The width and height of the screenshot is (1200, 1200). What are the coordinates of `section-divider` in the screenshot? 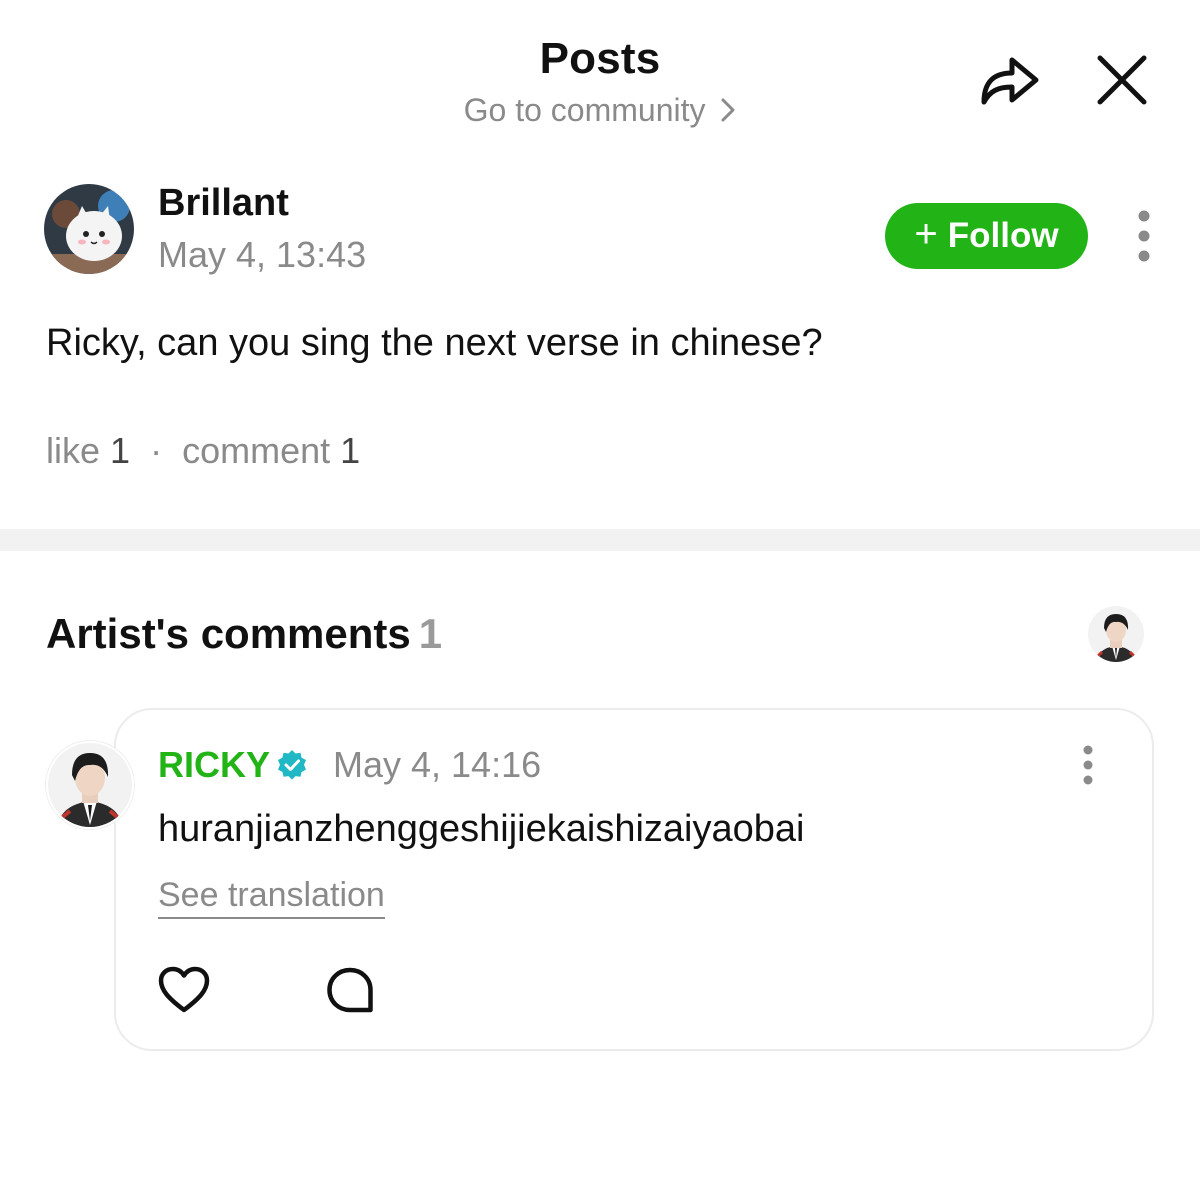 It's located at (600, 540).